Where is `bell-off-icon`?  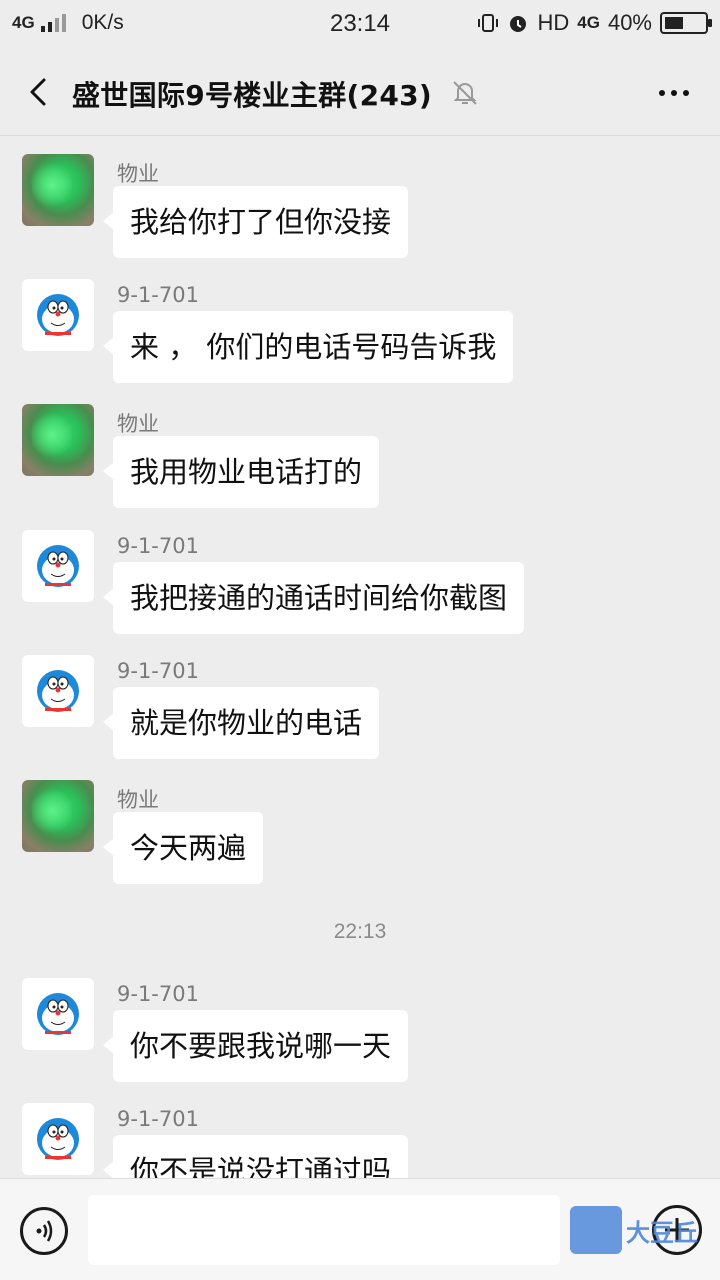 bell-off-icon is located at coordinates (465, 93).